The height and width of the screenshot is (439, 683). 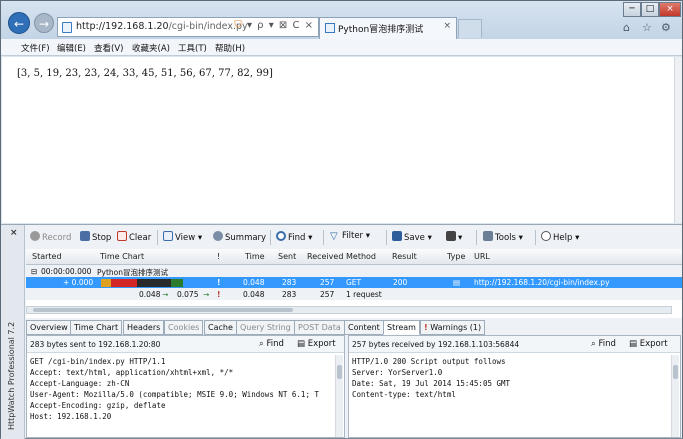 I want to click on find-label: Find ▾, so click(x=300, y=238).